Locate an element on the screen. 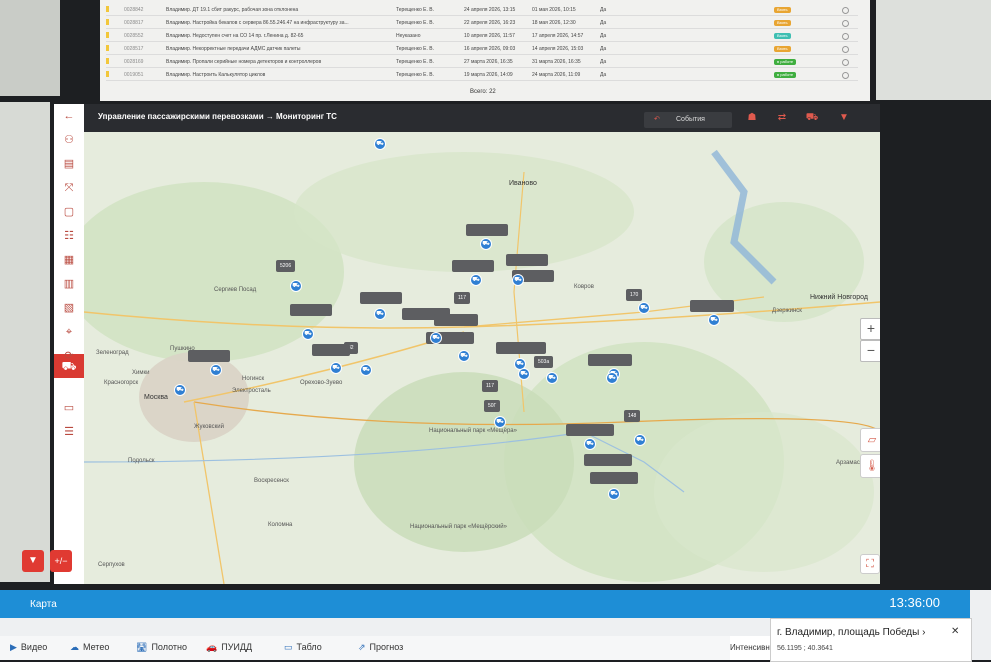 This screenshot has height=662, width=991. settings-sliders-icon: ☰ is located at coordinates (69, 432).